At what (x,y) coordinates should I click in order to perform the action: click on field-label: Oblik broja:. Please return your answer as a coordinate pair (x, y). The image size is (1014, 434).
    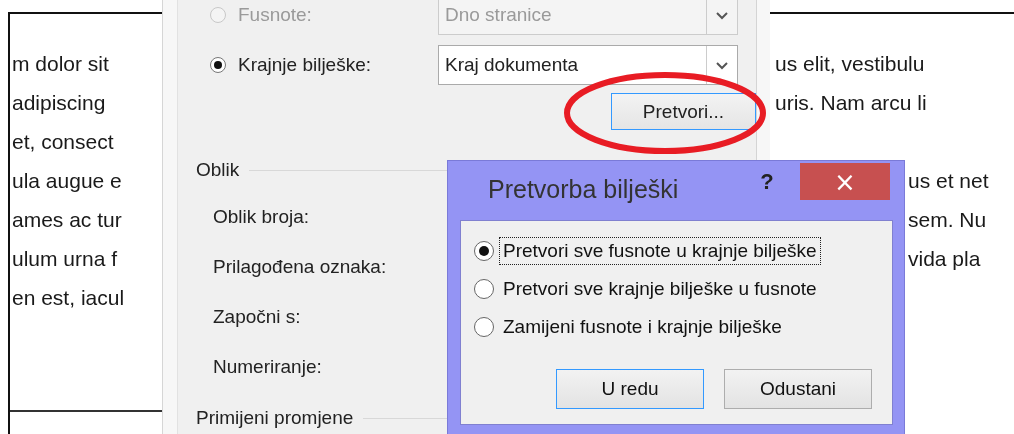
    Looking at the image, I should click on (261, 217).